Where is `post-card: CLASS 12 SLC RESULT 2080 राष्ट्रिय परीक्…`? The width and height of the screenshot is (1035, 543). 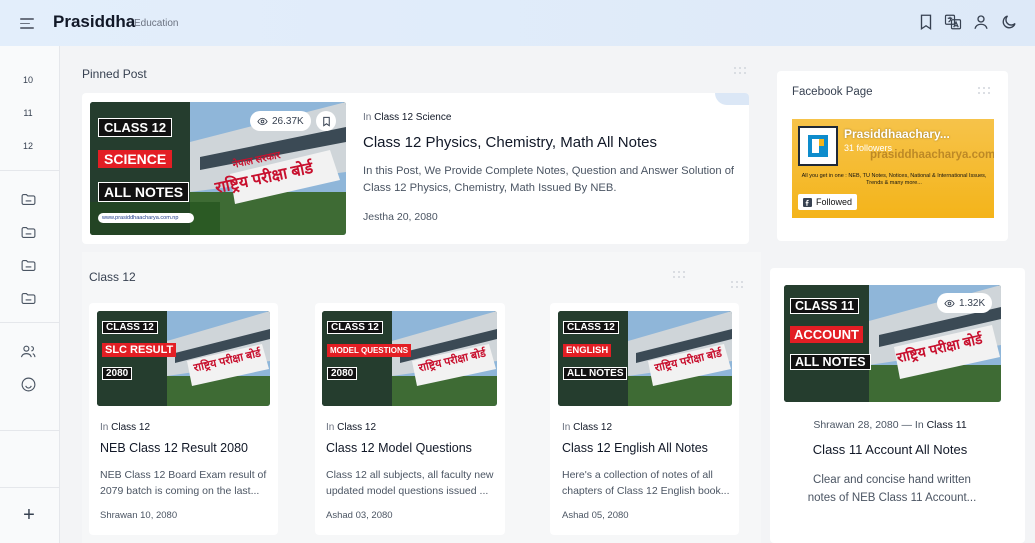 post-card: CLASS 12 SLC RESULT 2080 राष्ट्रिय परीक्… is located at coordinates (183, 419).